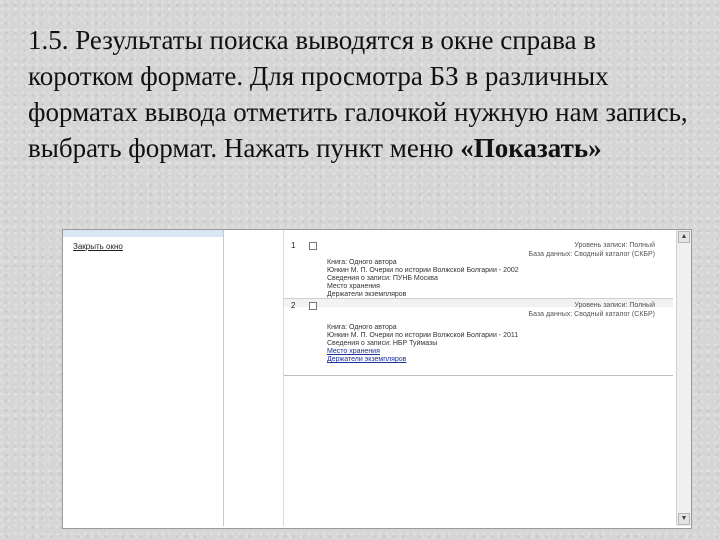  What do you see at coordinates (478, 298) in the screenshot?
I see `record-separator` at bounding box center [478, 298].